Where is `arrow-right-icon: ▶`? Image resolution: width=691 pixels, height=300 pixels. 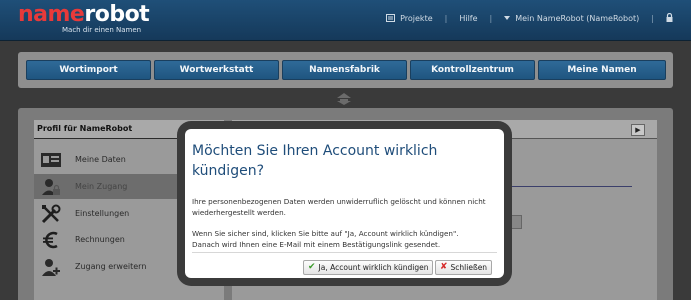 arrow-right-icon: ▶ is located at coordinates (638, 130).